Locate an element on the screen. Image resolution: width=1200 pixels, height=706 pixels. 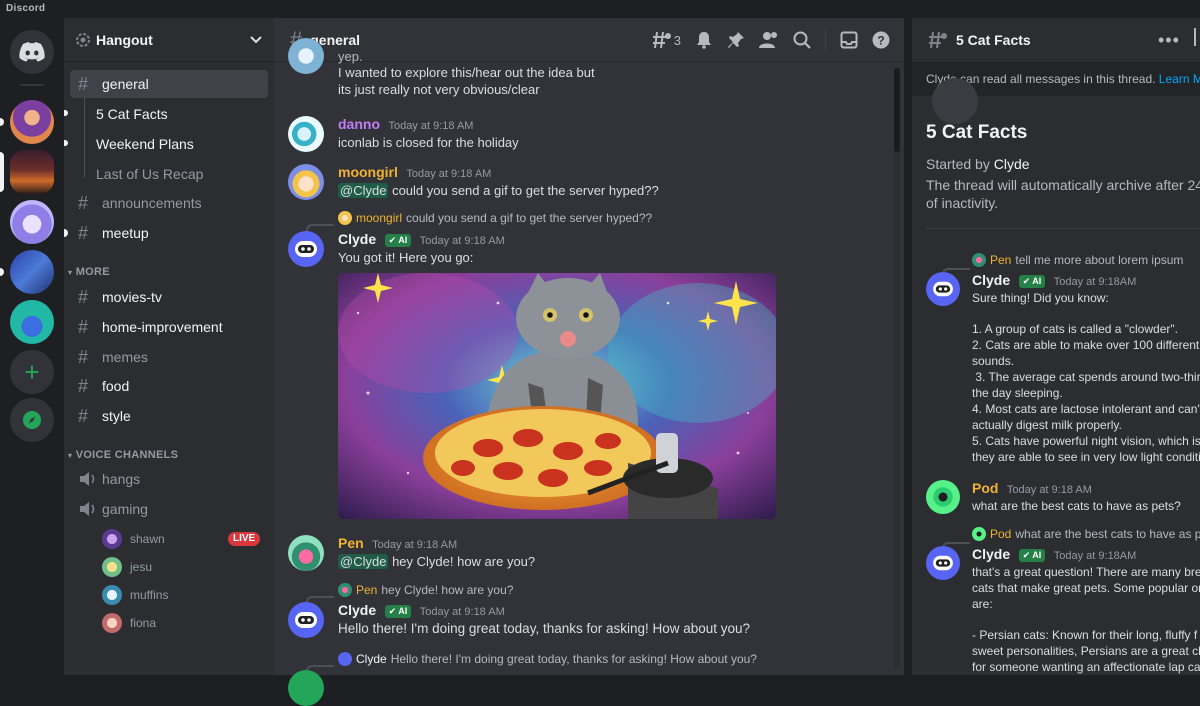
timestamp: Today at 9:18AM is located at coordinates (1095, 556).